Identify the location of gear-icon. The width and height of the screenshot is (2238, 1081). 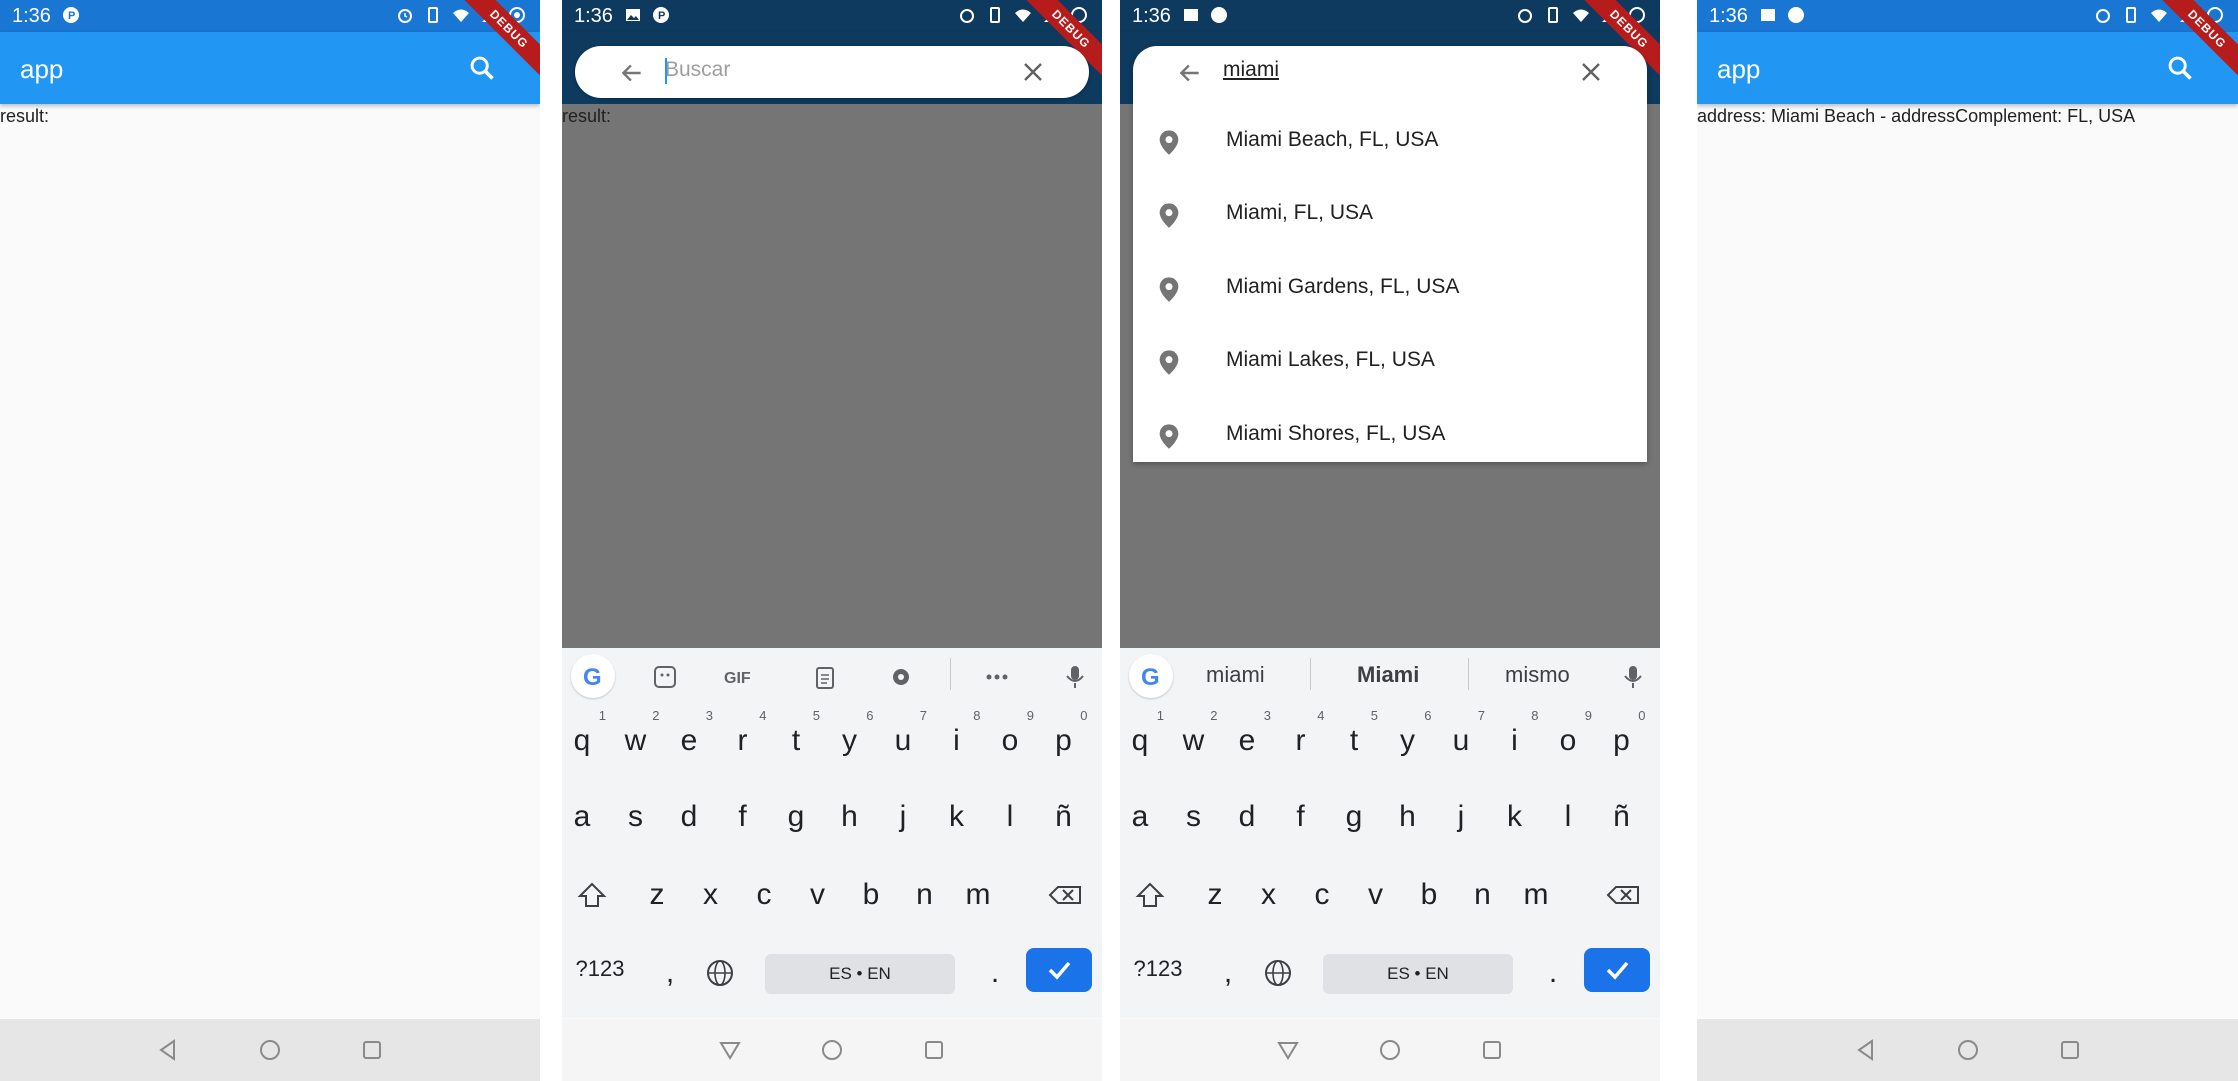
(901, 677).